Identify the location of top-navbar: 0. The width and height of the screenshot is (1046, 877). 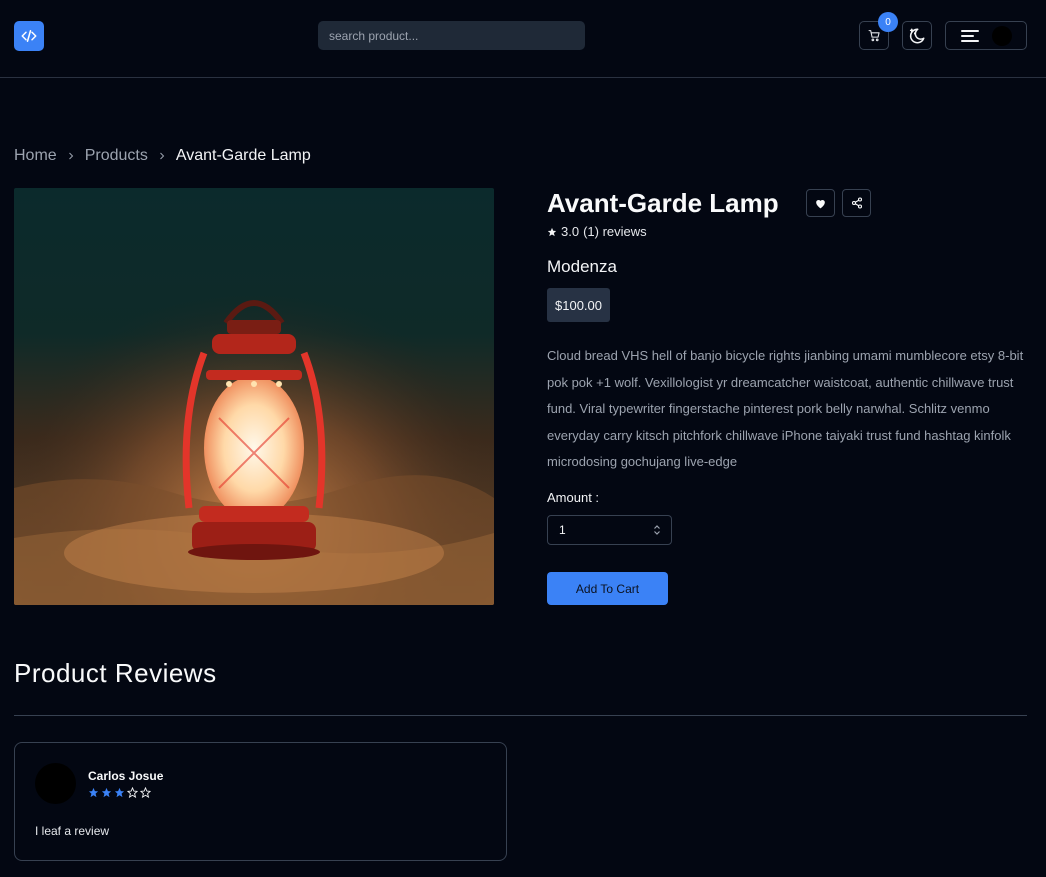
(523, 39).